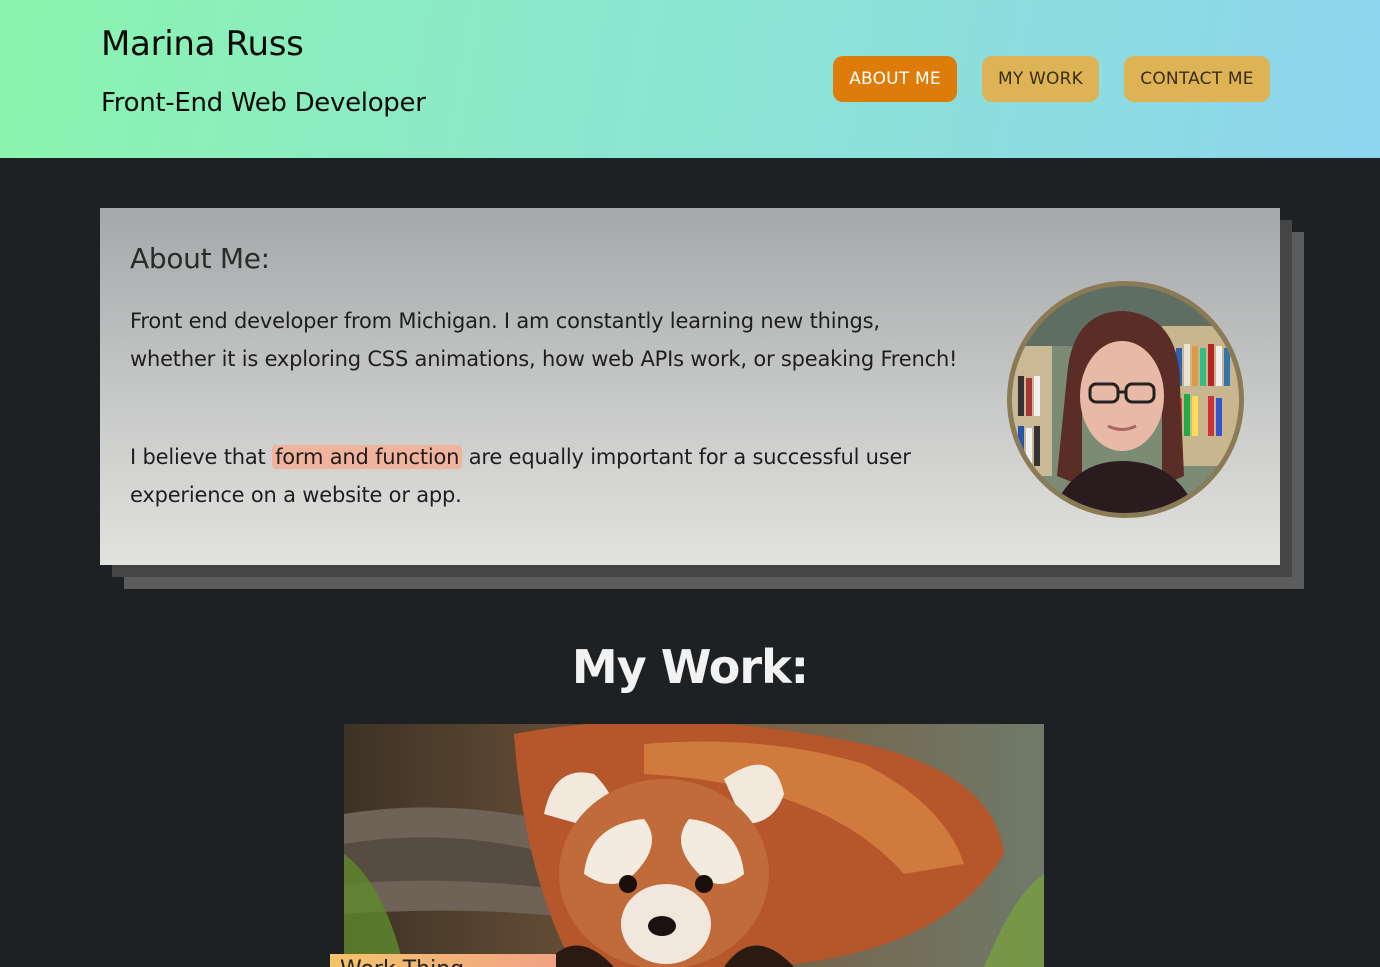  I want to click on nav-about-me-button: ABOUT ME, so click(895, 79).